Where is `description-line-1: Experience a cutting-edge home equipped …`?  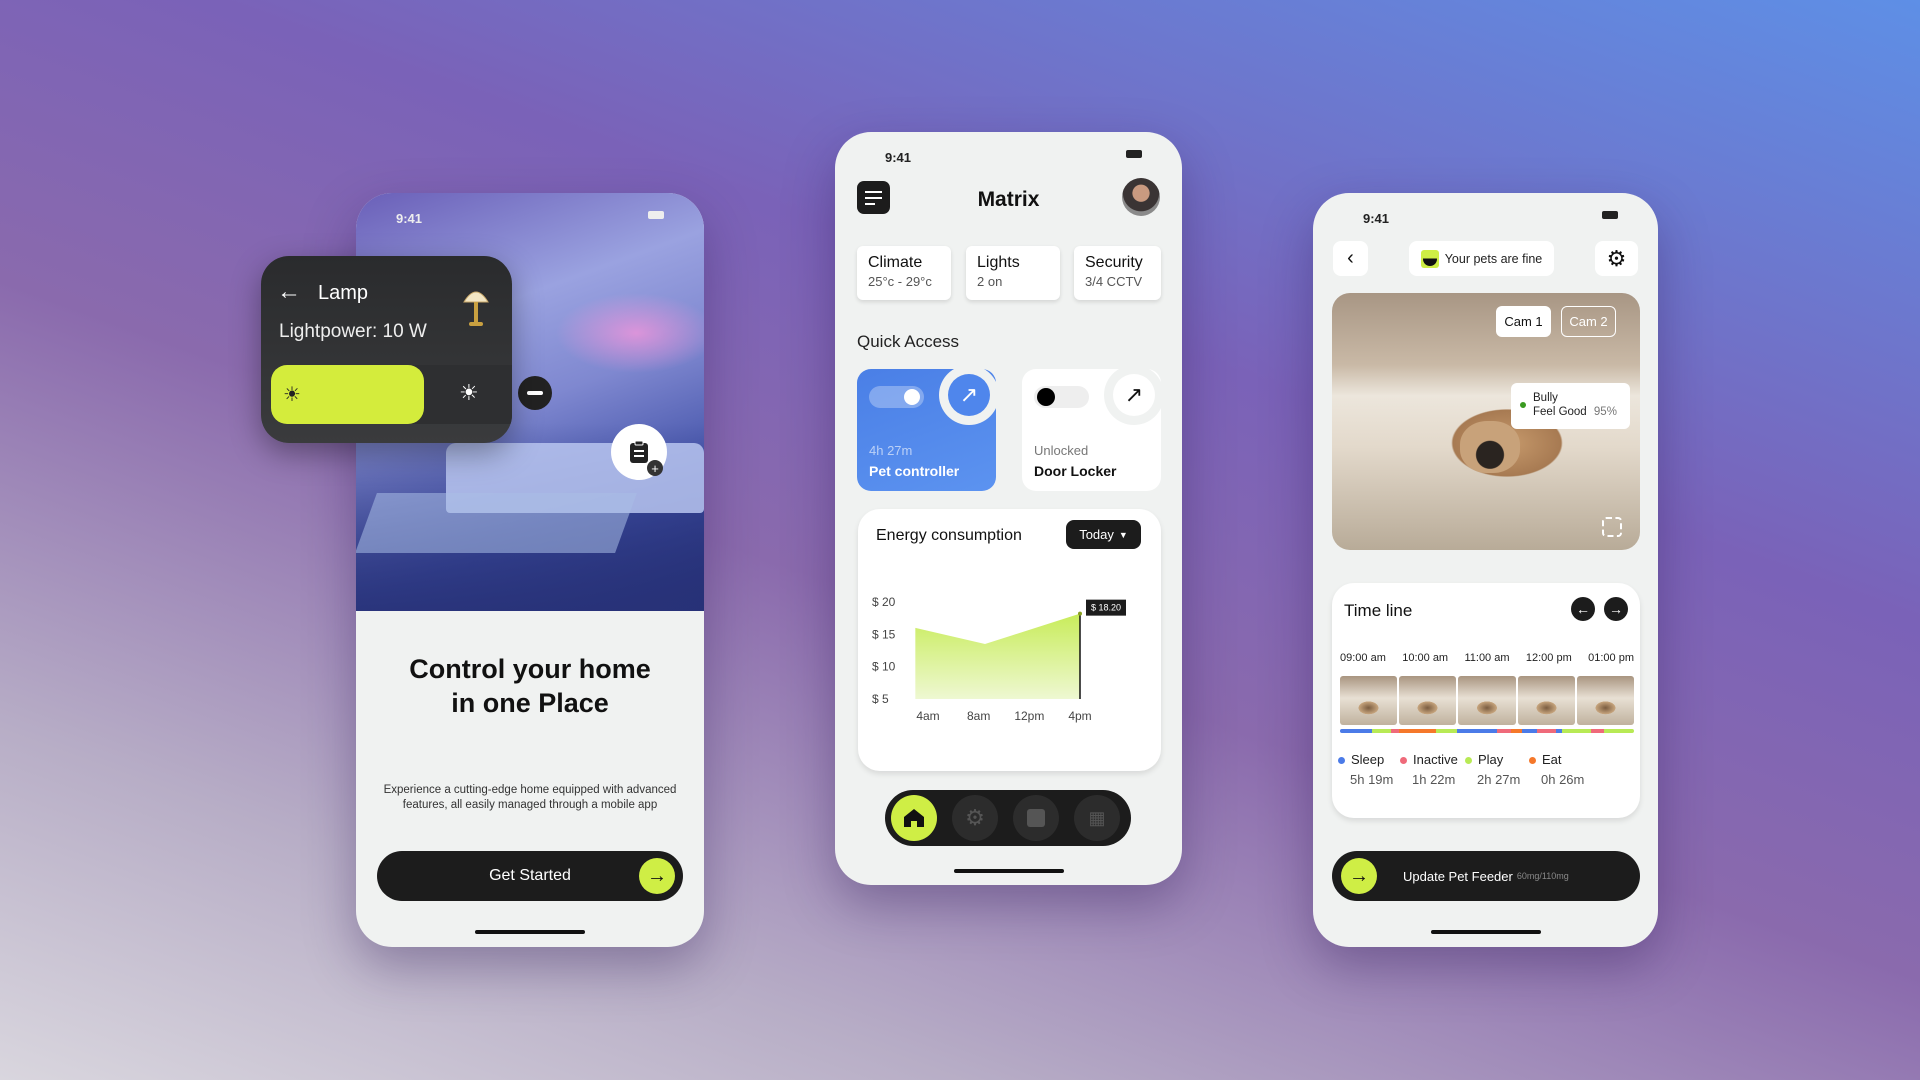
description-line-1: Experience a cutting-edge home equipped … is located at coordinates (530, 790).